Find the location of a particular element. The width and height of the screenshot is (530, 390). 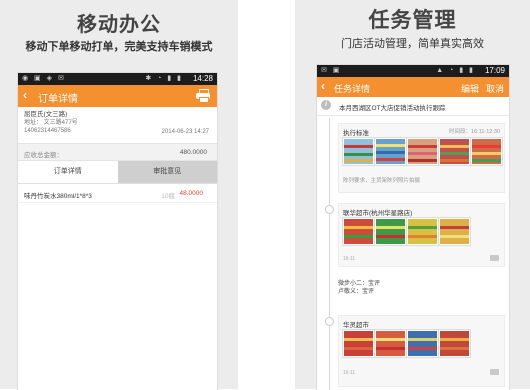

status-time: 17:09 is located at coordinates (494, 70).